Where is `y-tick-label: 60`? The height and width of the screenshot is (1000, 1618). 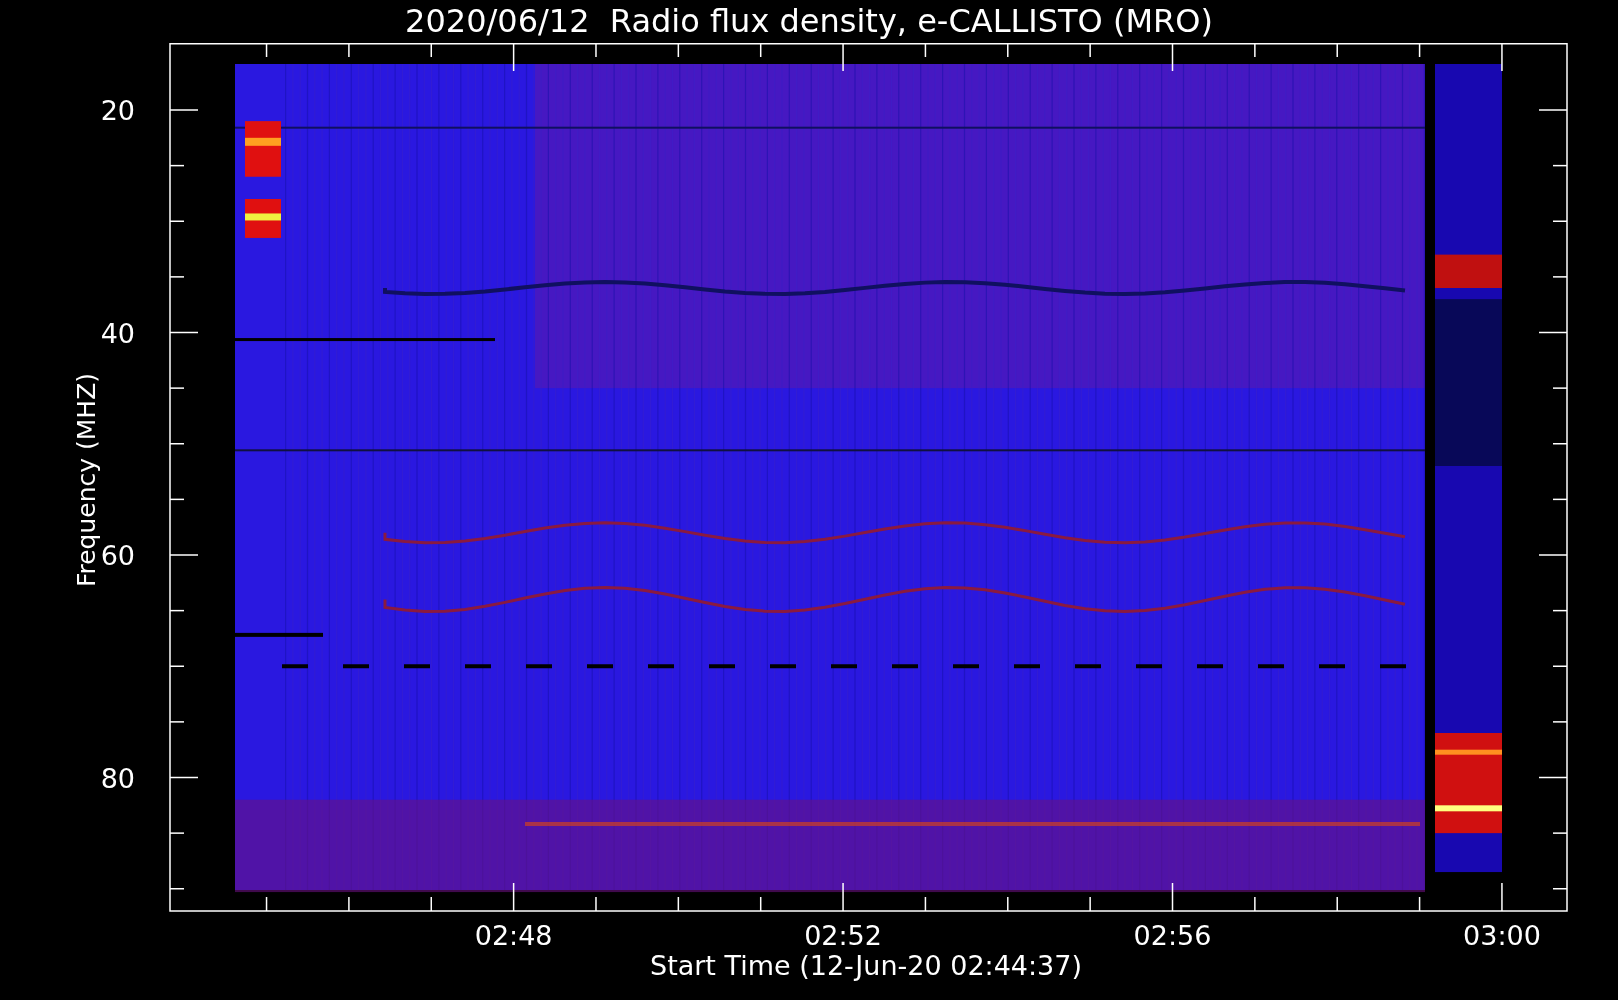
y-tick-label: 60 is located at coordinates (117, 555).